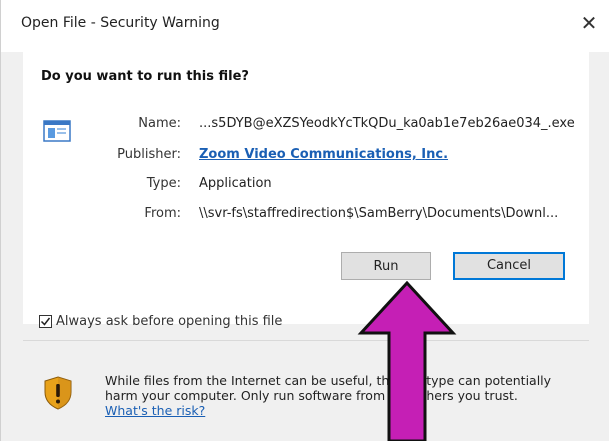 The width and height of the screenshot is (609, 441). Describe the element at coordinates (589, 23) in the screenshot. I see `close-button: ✕` at that location.